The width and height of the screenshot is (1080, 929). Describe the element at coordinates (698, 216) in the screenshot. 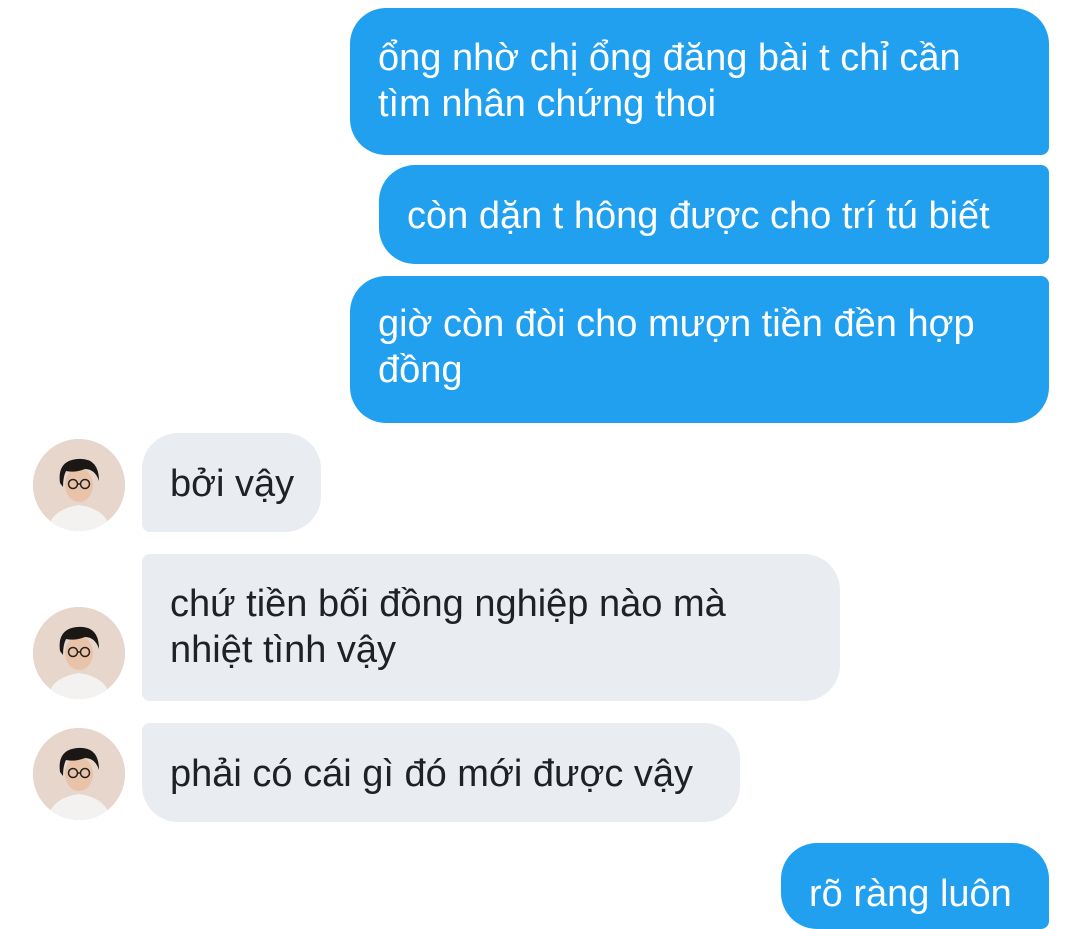

I see `message-text: còn dặn t hông được cho trí tú biết` at that location.